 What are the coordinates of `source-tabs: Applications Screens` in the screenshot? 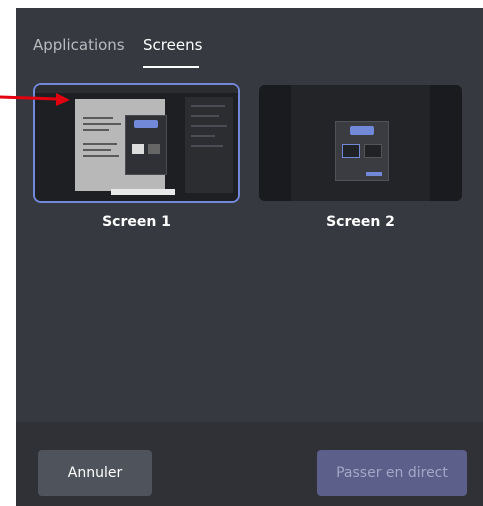 It's located at (249, 41).